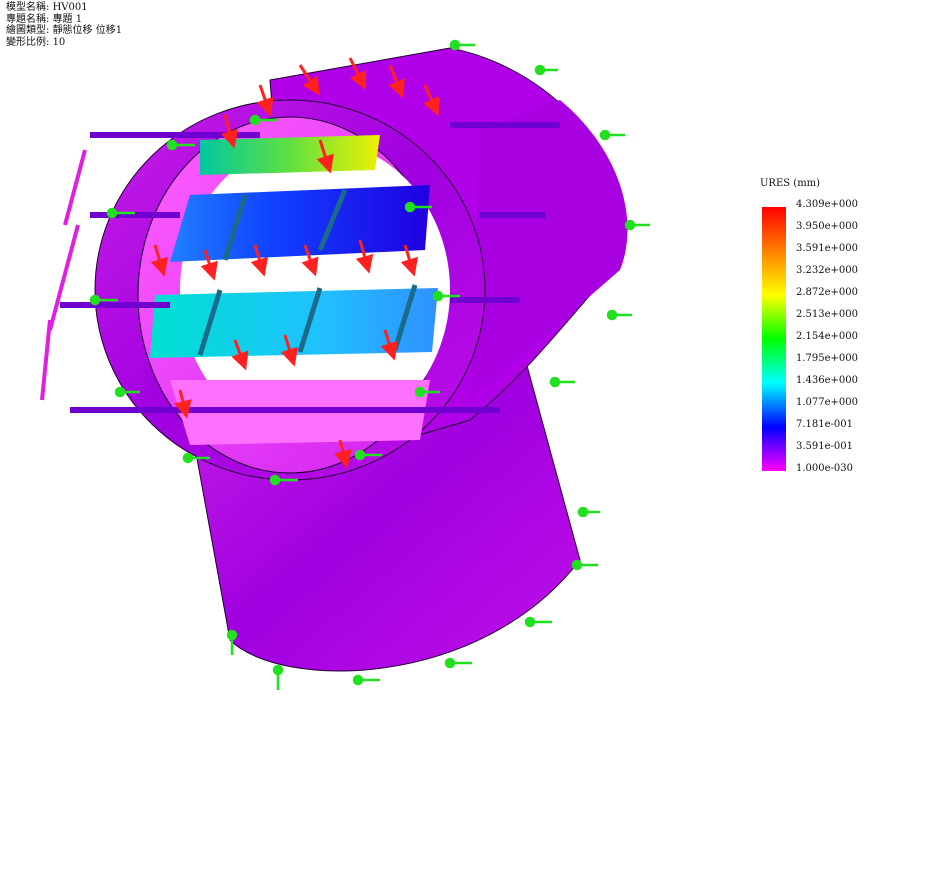  Describe the element at coordinates (825, 446) in the screenshot. I see `legend-tick-label: 3.591e-001` at that location.